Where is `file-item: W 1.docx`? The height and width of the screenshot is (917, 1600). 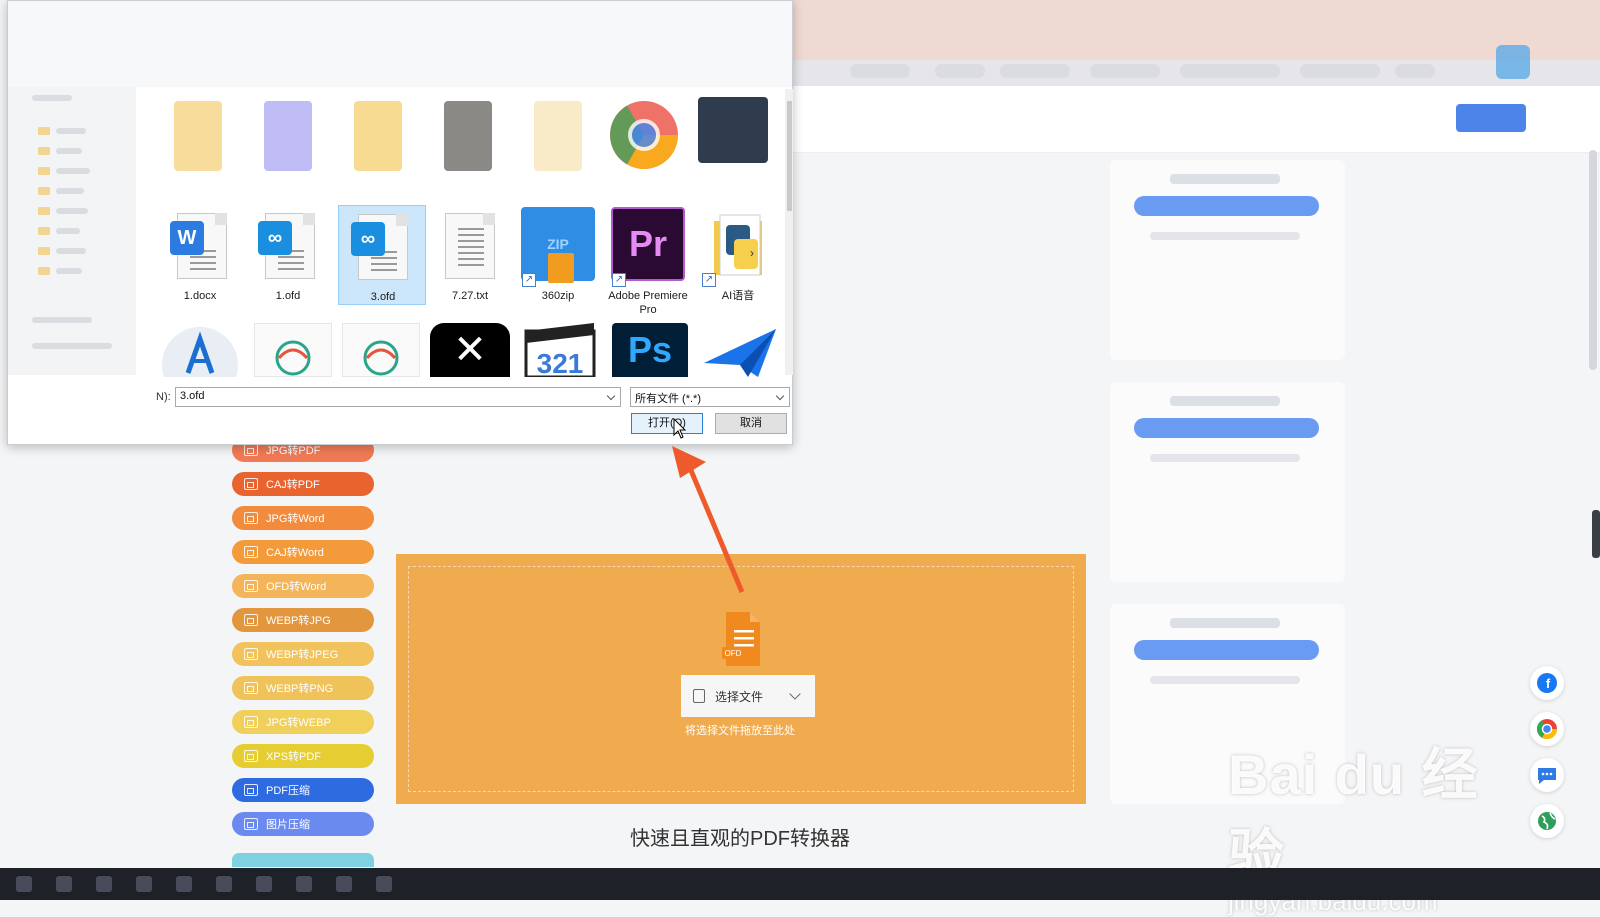
file-item: W 1.docx is located at coordinates (200, 257).